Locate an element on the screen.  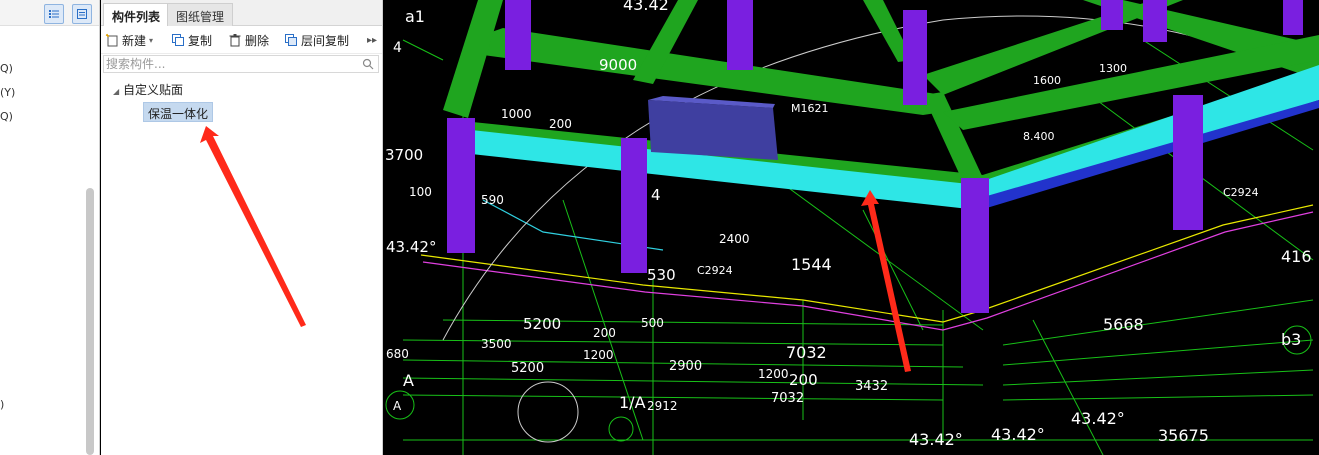
dimension-label: 3700 is located at coordinates (404, 155).